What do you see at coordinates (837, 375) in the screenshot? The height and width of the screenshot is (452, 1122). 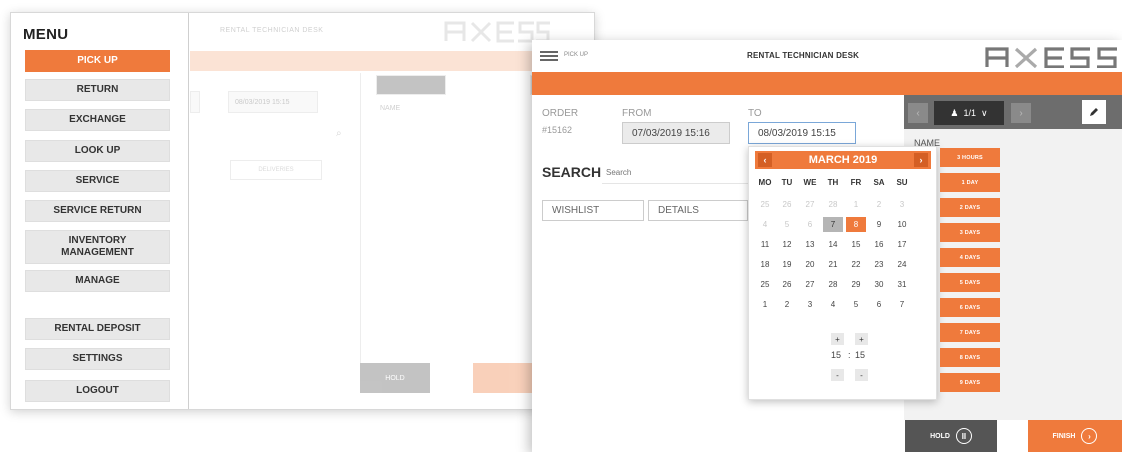 I see `hour-down-button: -` at bounding box center [837, 375].